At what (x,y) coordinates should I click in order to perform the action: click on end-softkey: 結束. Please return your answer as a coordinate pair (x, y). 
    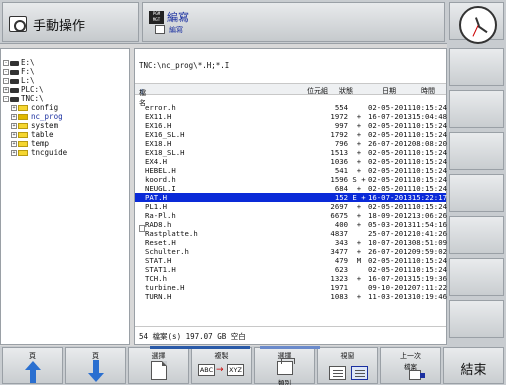
    Looking at the image, I should click on (473, 365).